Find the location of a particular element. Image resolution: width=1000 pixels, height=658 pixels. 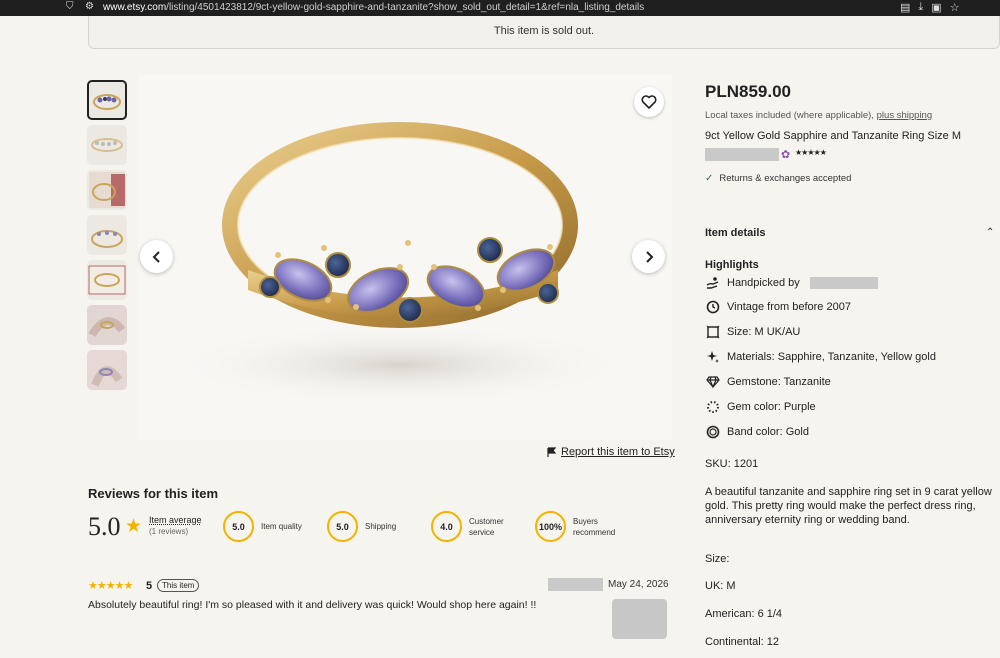

bookmark-star-icon: ☆ is located at coordinates (955, 7).